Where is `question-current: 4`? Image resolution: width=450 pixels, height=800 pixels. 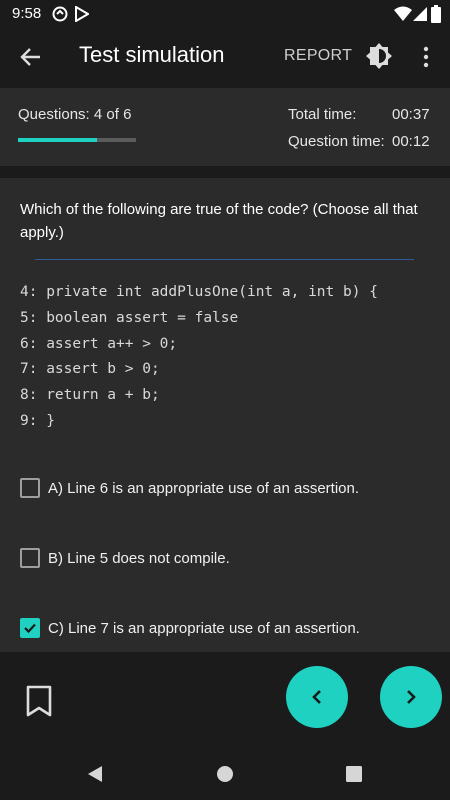
question-current: 4 is located at coordinates (98, 114).